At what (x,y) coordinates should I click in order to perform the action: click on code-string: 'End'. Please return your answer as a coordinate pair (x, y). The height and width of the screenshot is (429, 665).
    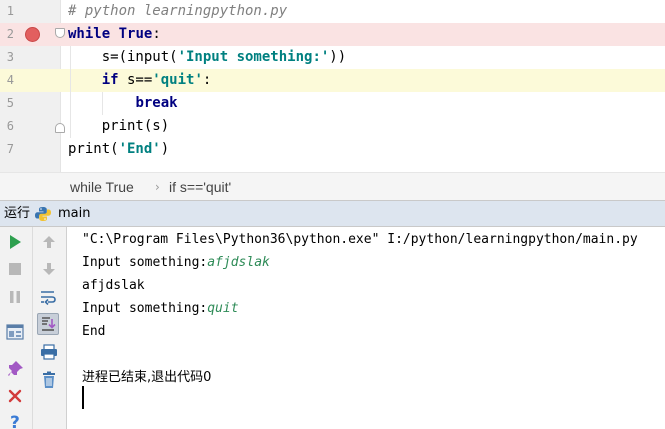
    Looking at the image, I should click on (139, 149).